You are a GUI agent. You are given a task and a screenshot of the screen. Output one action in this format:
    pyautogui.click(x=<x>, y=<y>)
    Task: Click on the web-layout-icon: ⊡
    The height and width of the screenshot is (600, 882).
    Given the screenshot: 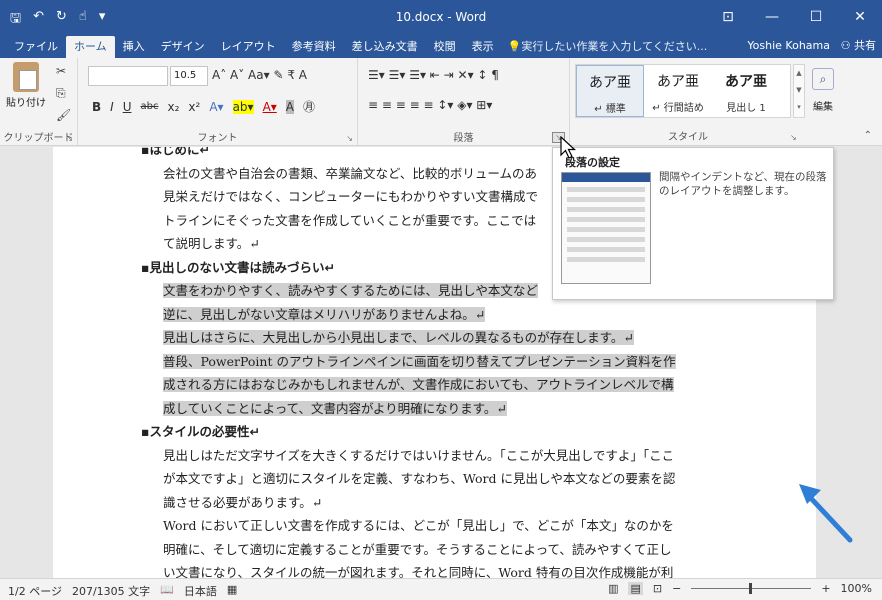 What is the action you would take?
    pyautogui.click(x=657, y=588)
    